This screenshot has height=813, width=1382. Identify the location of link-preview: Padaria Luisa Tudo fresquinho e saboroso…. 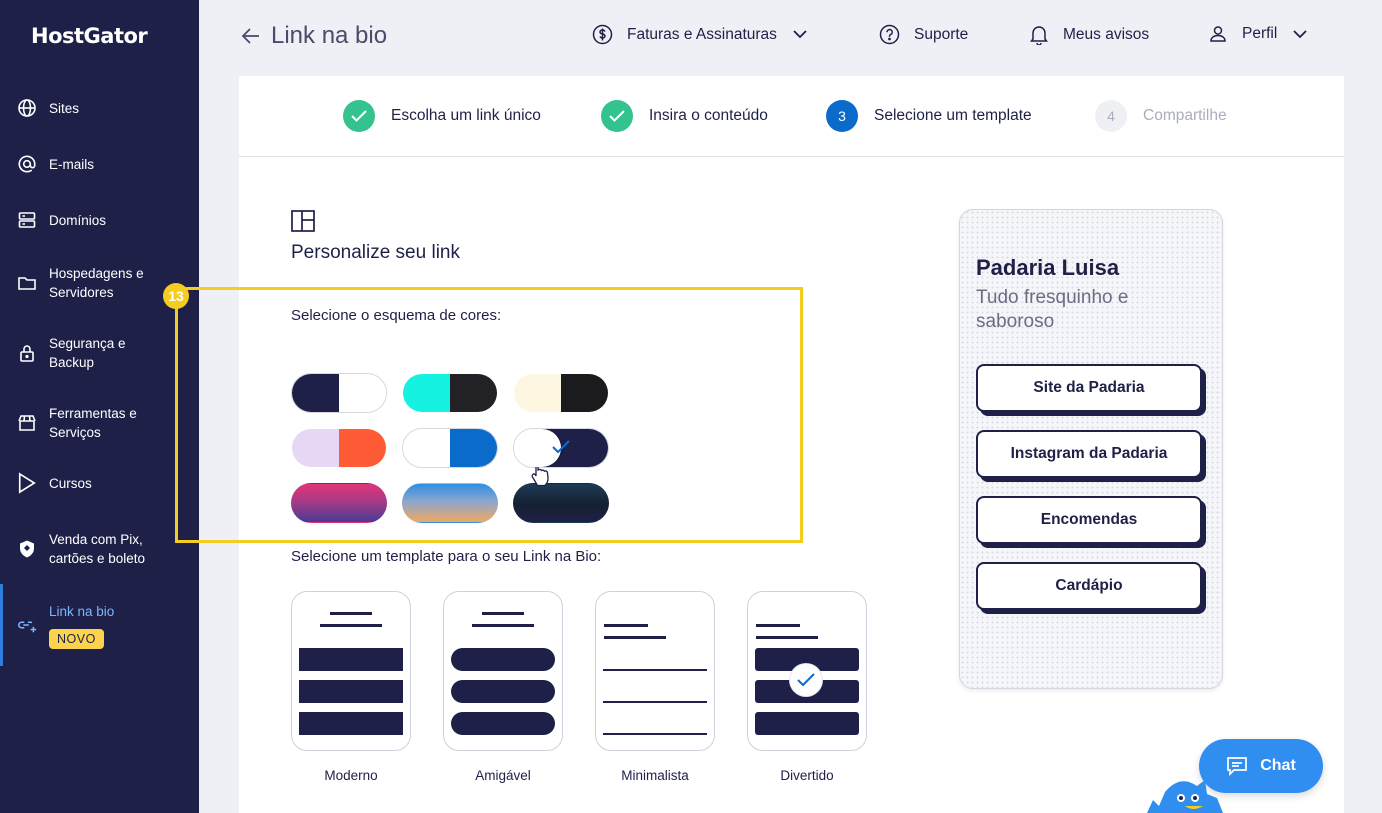
(1091, 449).